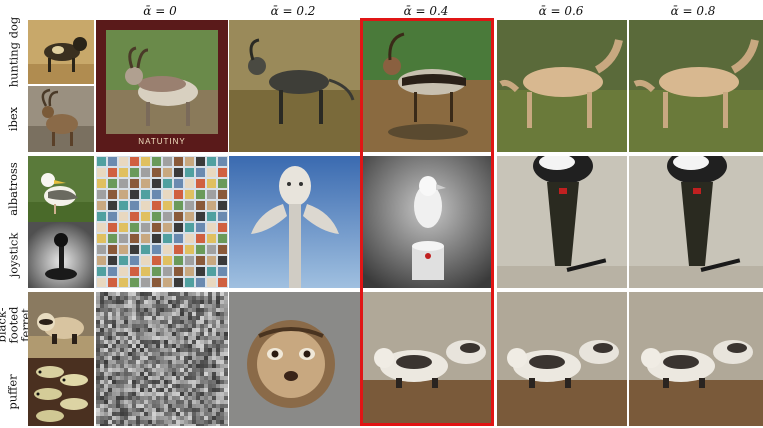 This screenshot has width=763, height=428. I want to click on generated-row2-alpha-0.2, so click(295, 222).